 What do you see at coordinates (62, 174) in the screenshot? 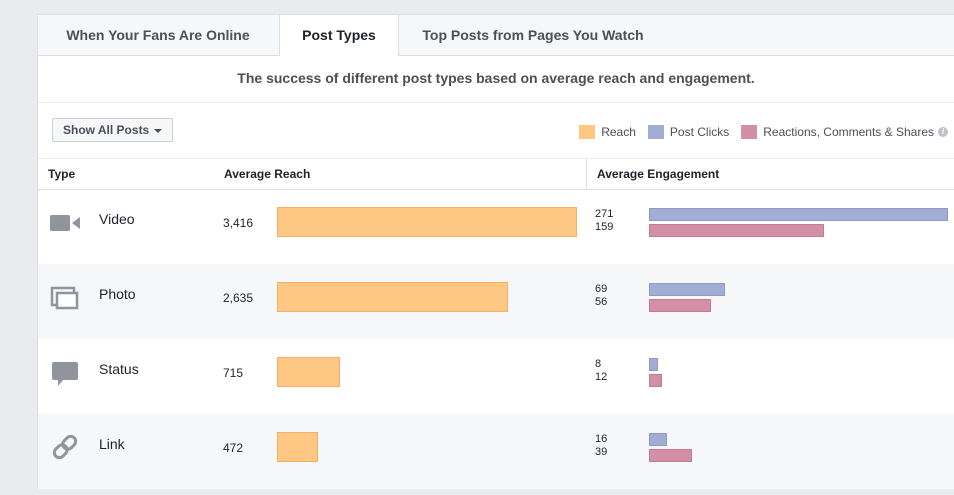
I see `column-header-type: Type` at bounding box center [62, 174].